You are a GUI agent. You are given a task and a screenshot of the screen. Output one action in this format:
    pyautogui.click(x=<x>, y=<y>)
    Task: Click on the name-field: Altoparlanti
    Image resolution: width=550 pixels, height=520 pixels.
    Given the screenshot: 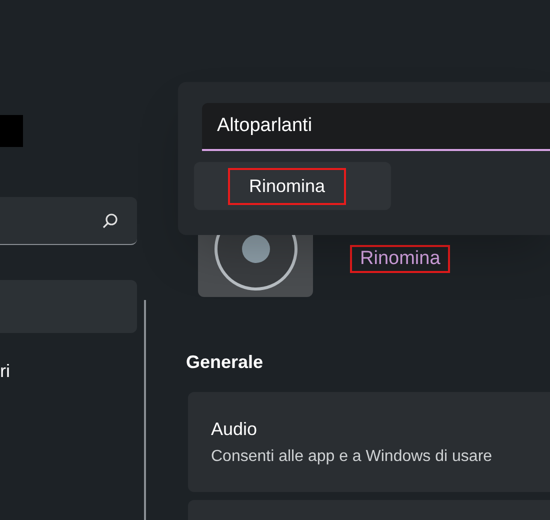 What is the action you would take?
    pyautogui.click(x=376, y=127)
    